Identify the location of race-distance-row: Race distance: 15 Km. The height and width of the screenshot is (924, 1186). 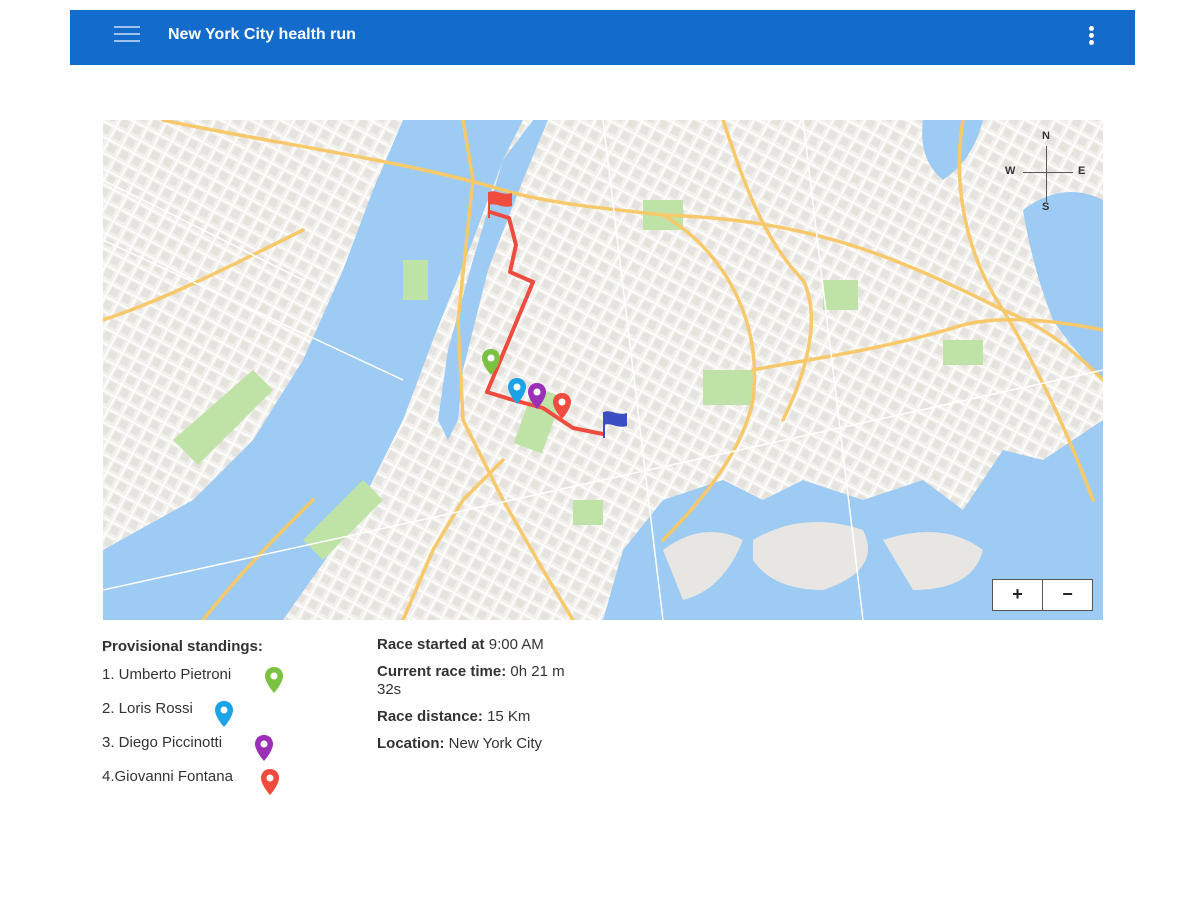
(477, 717).